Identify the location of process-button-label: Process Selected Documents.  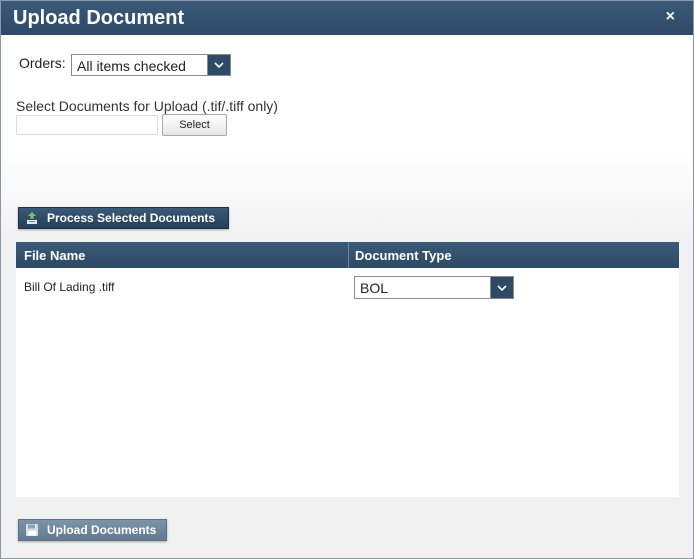
(131, 218).